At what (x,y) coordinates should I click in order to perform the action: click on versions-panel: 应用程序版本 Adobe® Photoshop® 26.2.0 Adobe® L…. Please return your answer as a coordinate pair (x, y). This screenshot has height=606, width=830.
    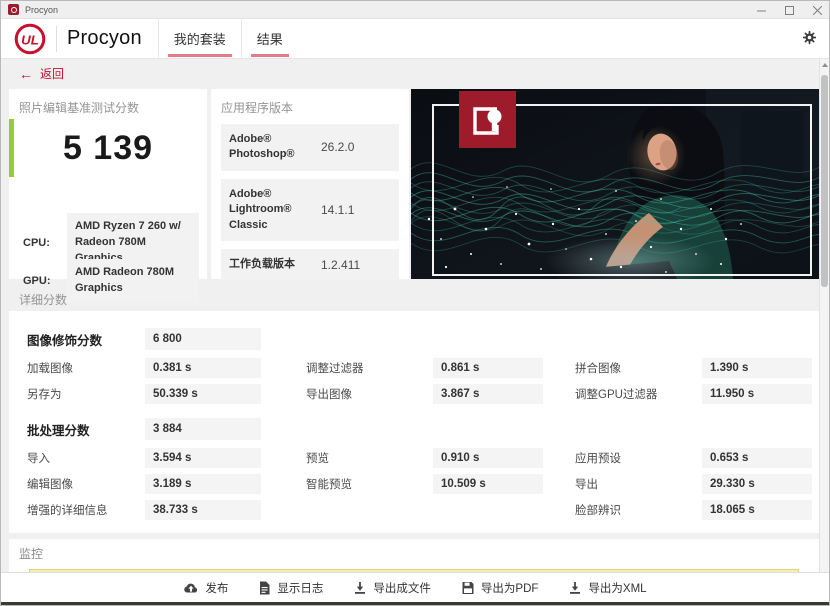
    Looking at the image, I should click on (310, 185).